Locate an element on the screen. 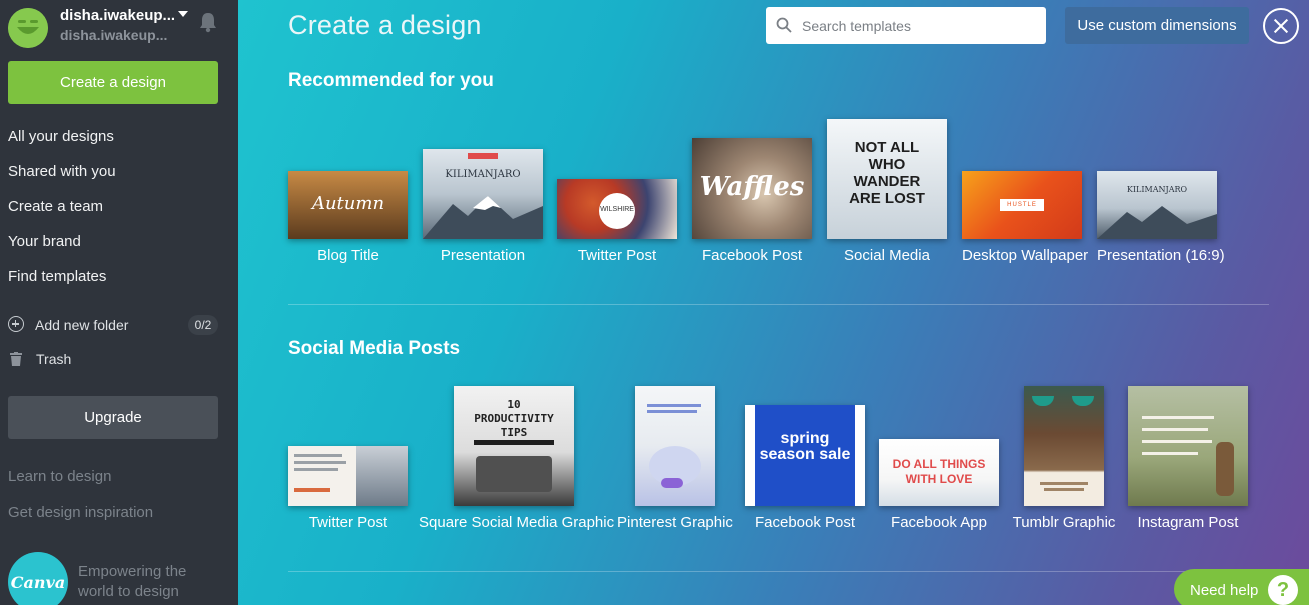 This screenshot has height=605, width=1309. sidebar-item-shared: Shared with you is located at coordinates (62, 179).